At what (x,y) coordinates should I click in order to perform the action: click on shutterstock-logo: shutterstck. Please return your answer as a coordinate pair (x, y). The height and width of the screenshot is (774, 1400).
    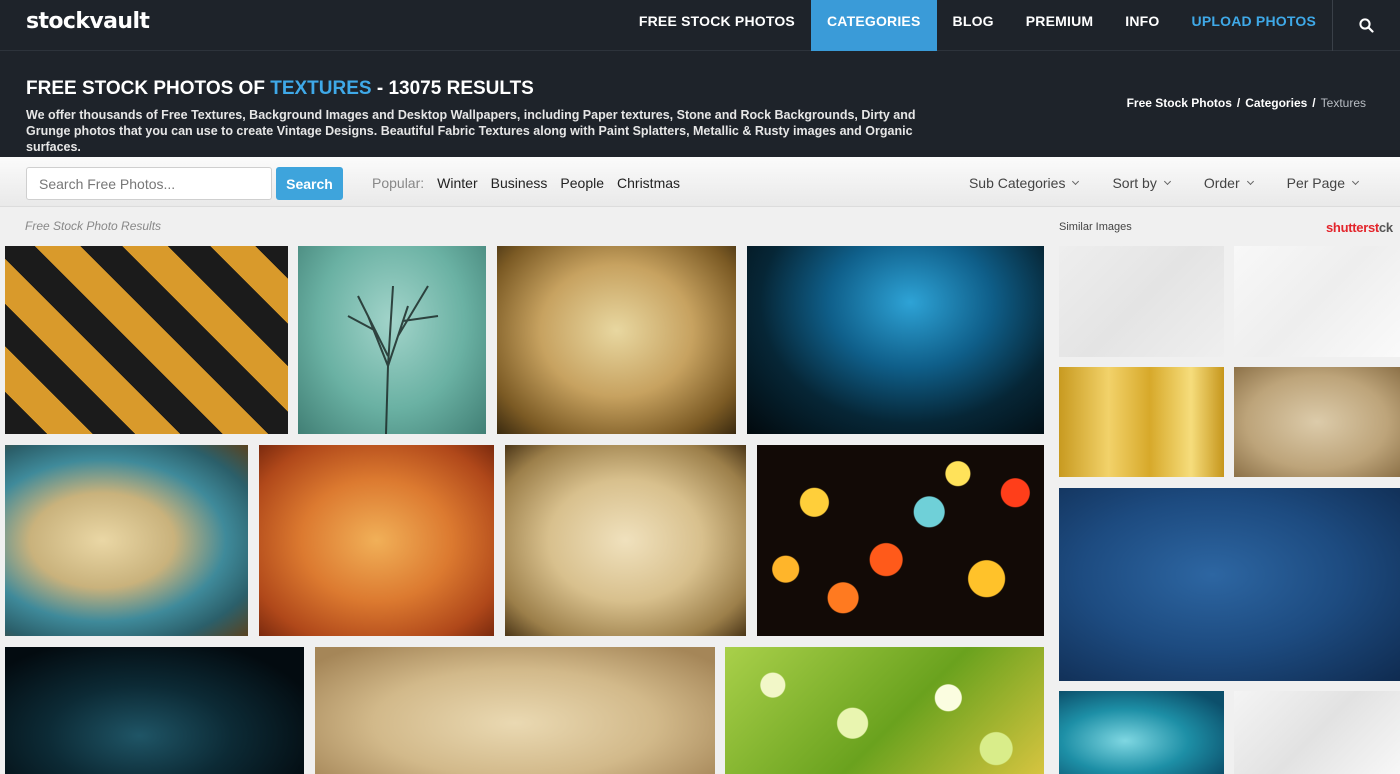
    Looking at the image, I should click on (1359, 227).